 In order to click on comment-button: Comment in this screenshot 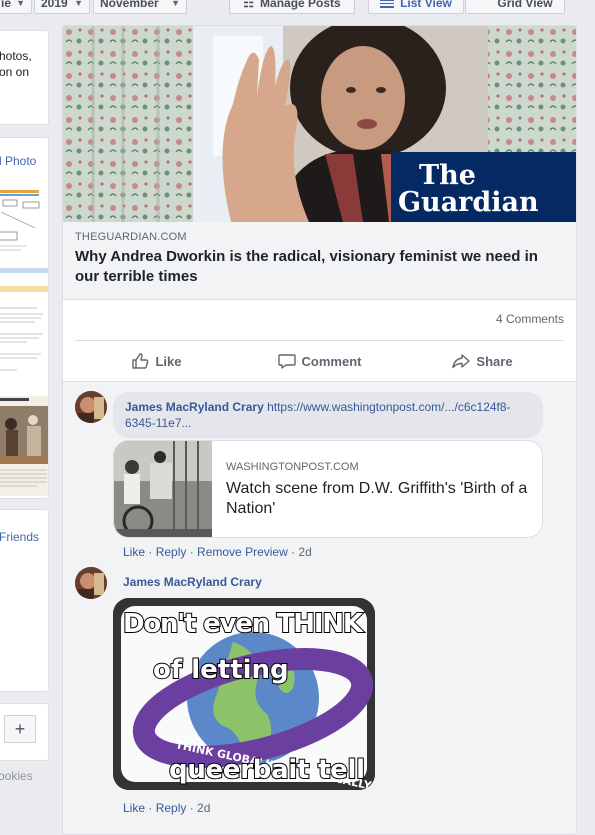, I will do `click(319, 361)`.